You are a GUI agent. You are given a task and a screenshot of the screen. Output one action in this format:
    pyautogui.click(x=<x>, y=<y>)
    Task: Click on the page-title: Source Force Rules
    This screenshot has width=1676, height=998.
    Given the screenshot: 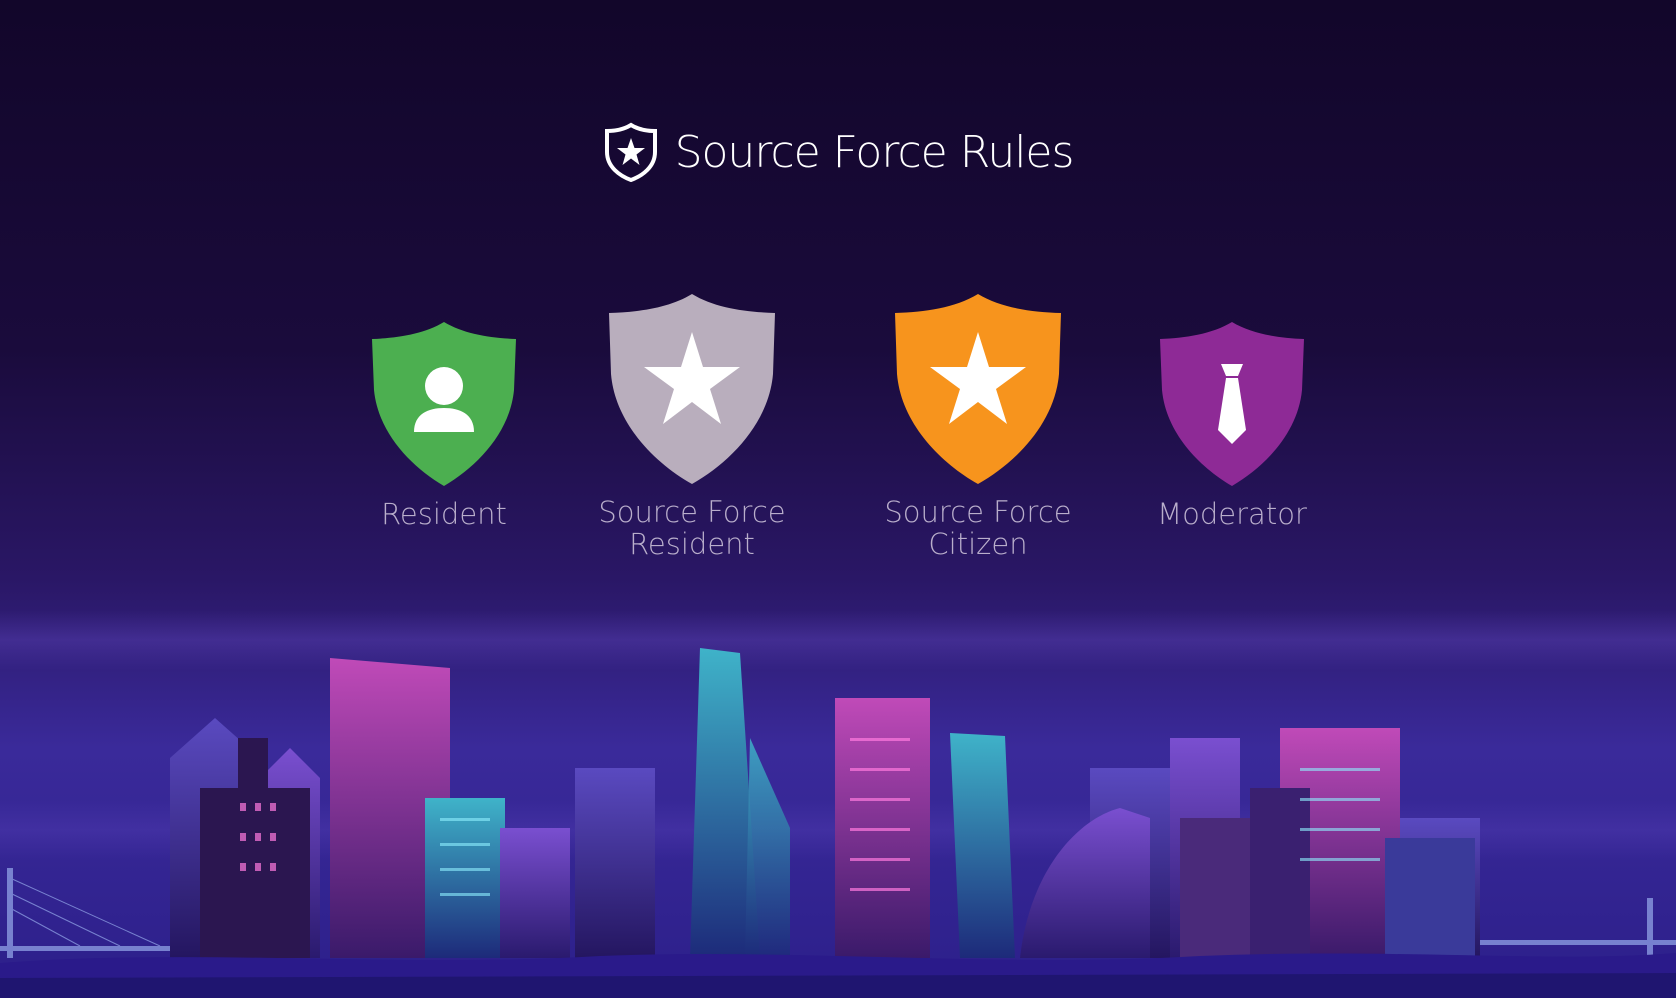 What is the action you would take?
    pyautogui.click(x=874, y=152)
    